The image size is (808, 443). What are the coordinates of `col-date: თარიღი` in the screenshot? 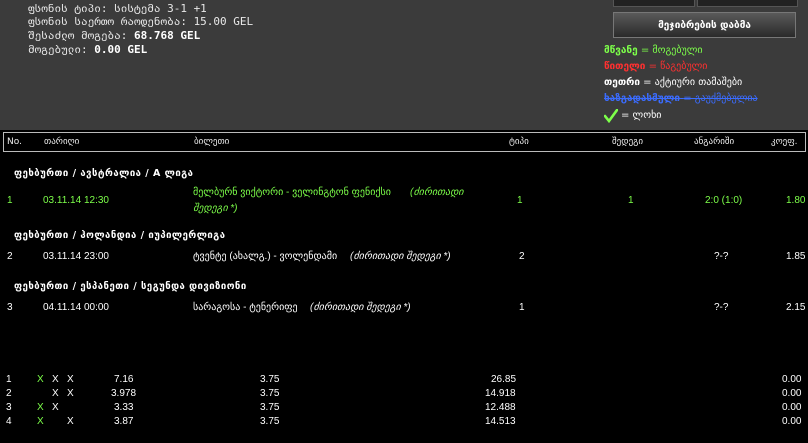 It's located at (62, 142).